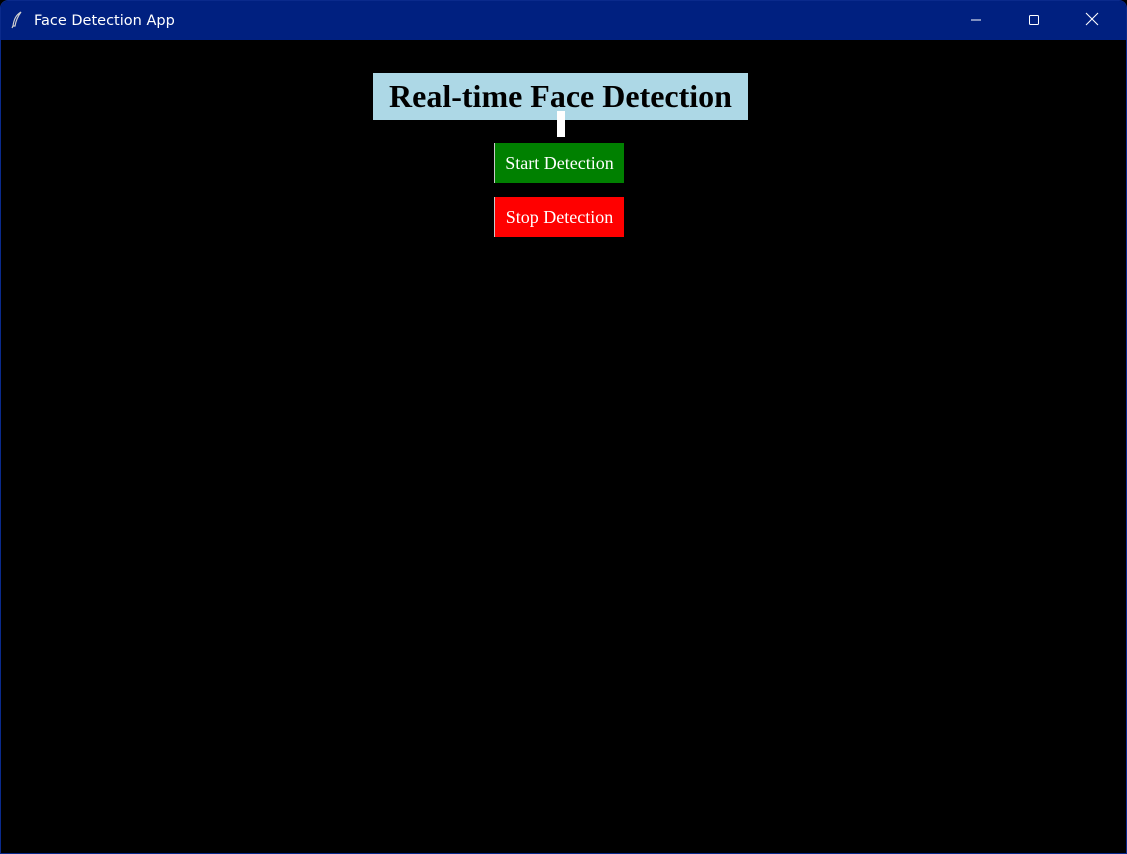  Describe the element at coordinates (104, 21) in the screenshot. I see `window-title: Face Detection App` at that location.